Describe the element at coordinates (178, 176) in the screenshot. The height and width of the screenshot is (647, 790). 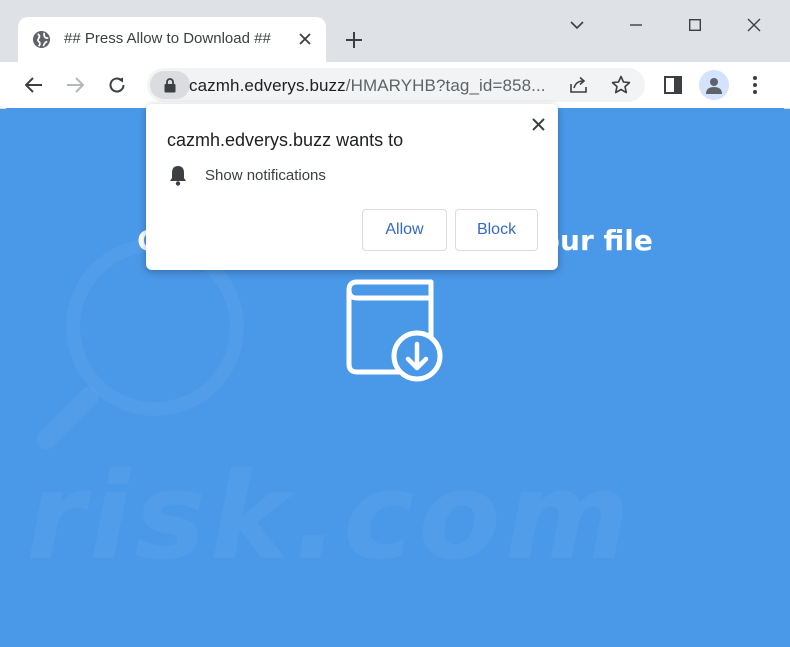
I see `bell-icon` at that location.